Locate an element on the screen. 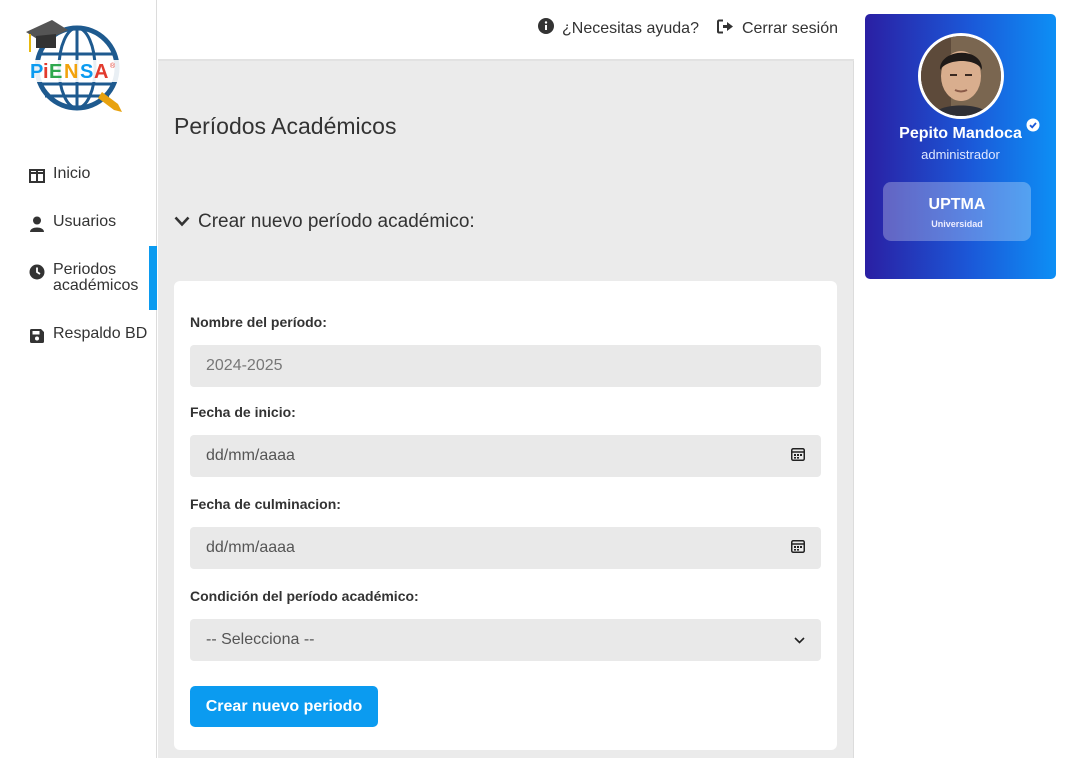 The height and width of the screenshot is (758, 1068). university-badge: UPTMA Universidad is located at coordinates (957, 211).